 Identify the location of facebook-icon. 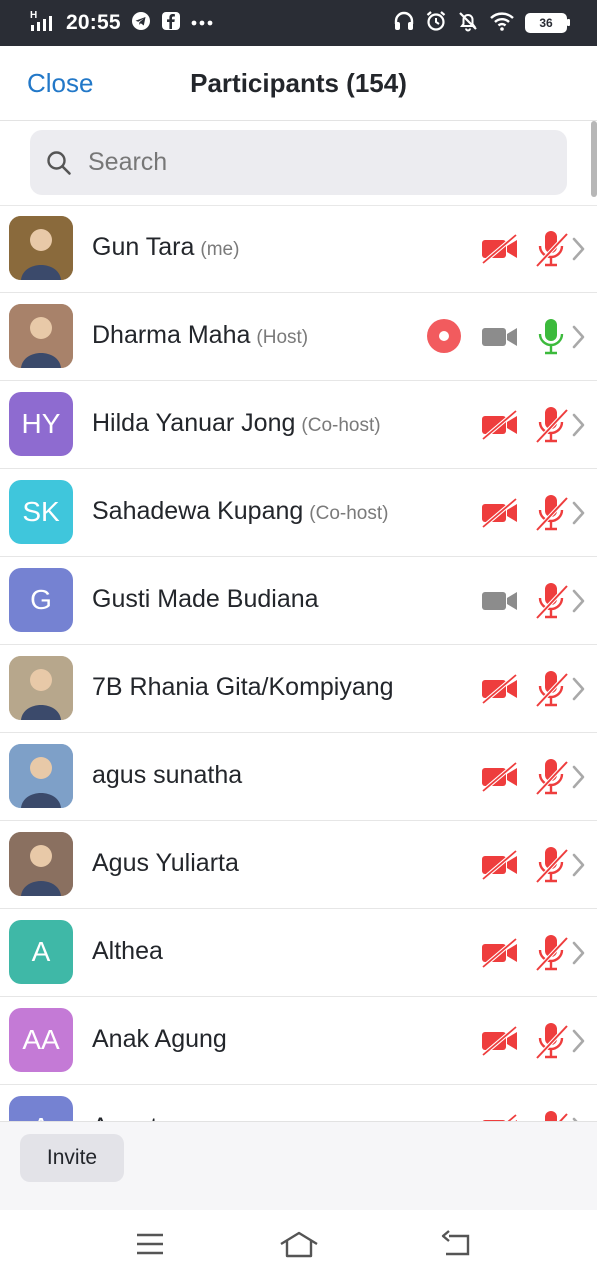
(171, 23).